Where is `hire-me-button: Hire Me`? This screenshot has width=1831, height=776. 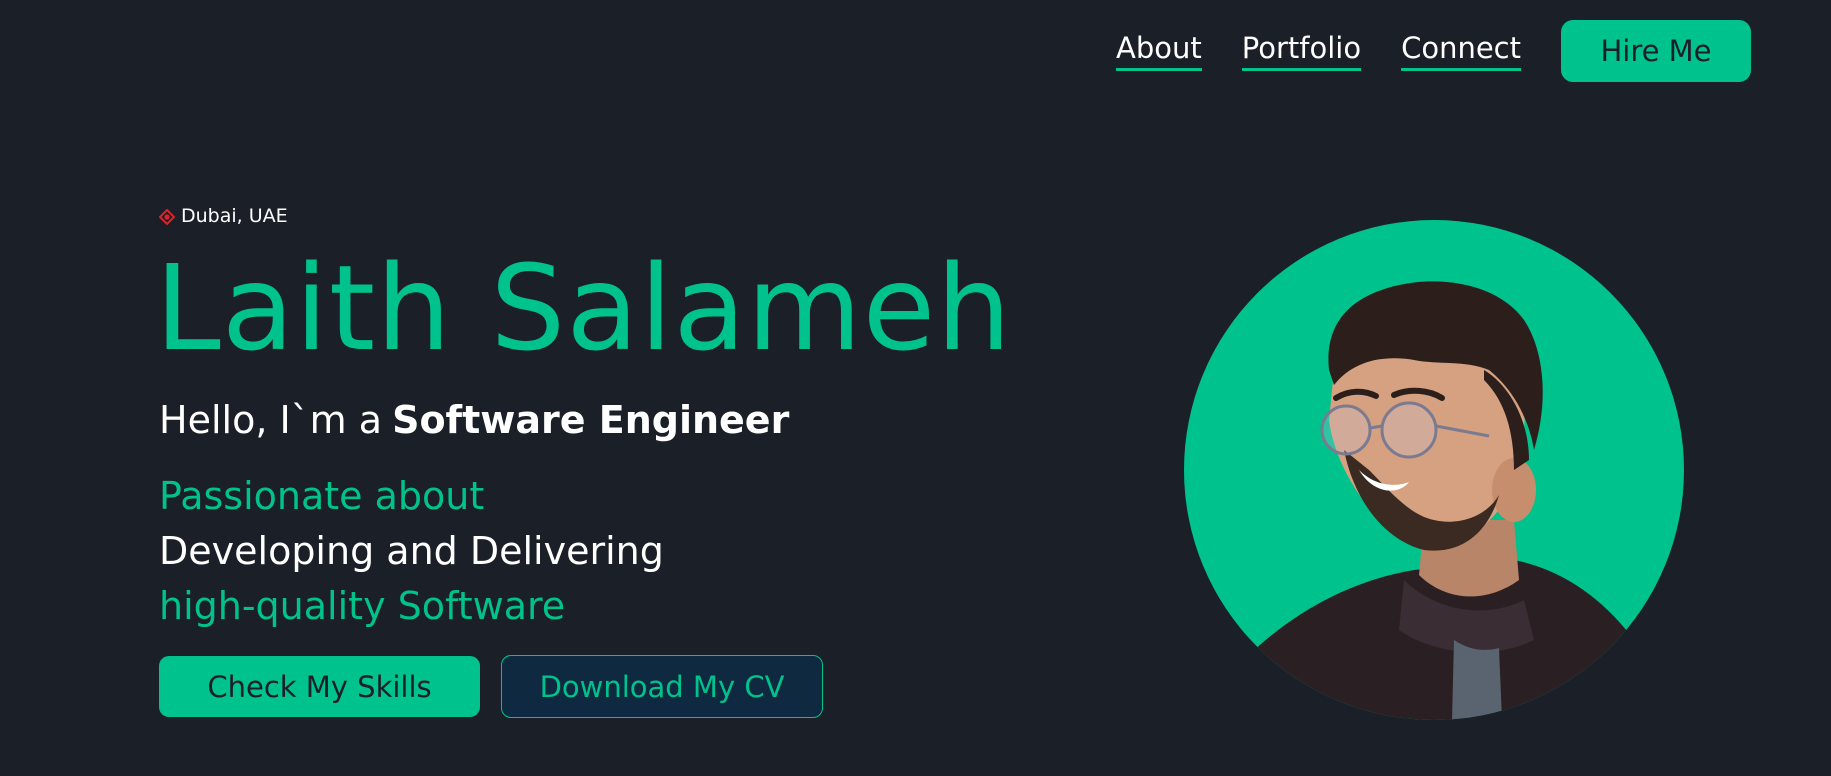 hire-me-button: Hire Me is located at coordinates (1656, 51).